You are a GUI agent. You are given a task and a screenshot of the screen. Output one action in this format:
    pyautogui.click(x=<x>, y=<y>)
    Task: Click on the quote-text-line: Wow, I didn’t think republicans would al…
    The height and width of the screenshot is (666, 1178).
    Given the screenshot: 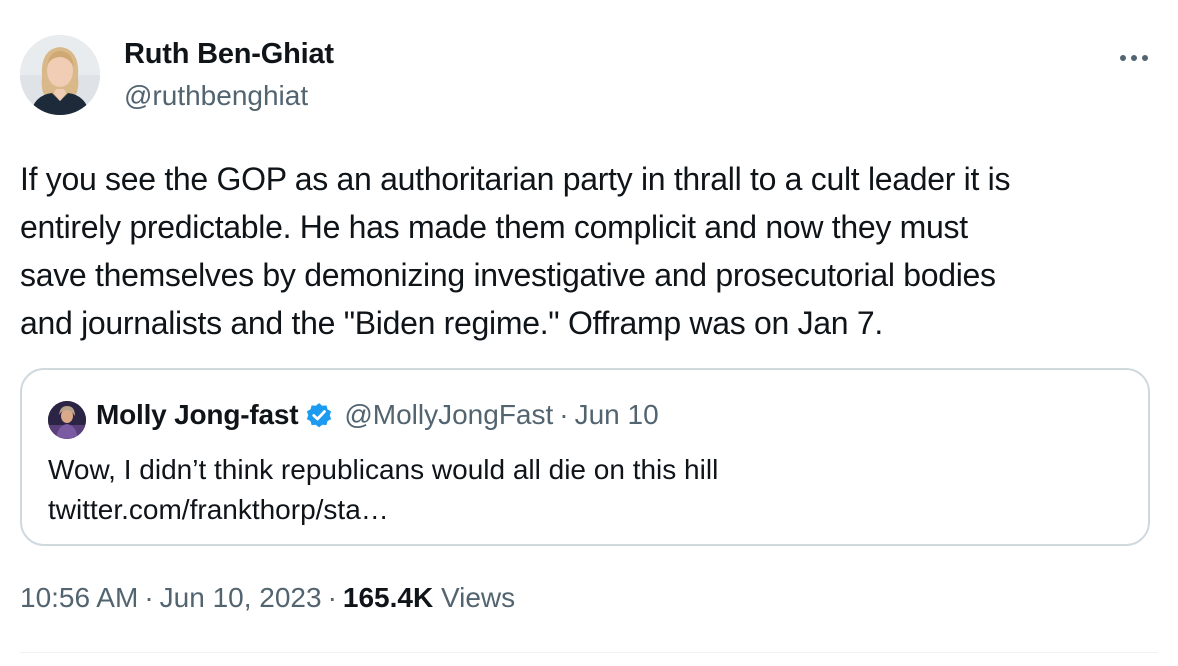 What is the action you would take?
    pyautogui.click(x=383, y=469)
    